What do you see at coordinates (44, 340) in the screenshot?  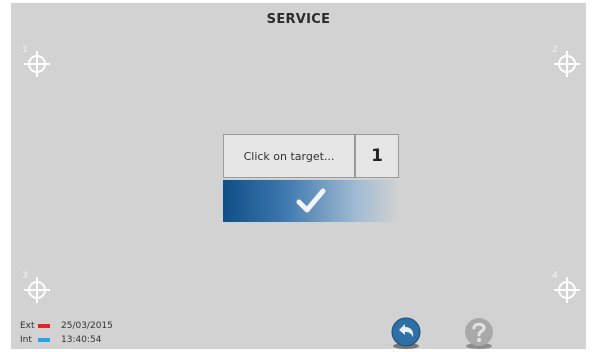 I see `int-color-swatch` at bounding box center [44, 340].